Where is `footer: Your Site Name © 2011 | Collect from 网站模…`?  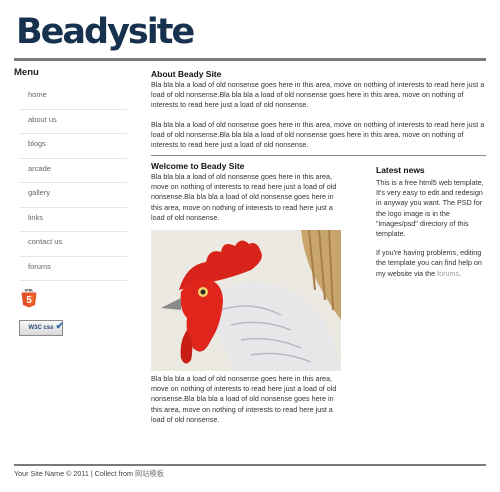 footer: Your Site Name © 2011 | Collect from 网站模… is located at coordinates (89, 474).